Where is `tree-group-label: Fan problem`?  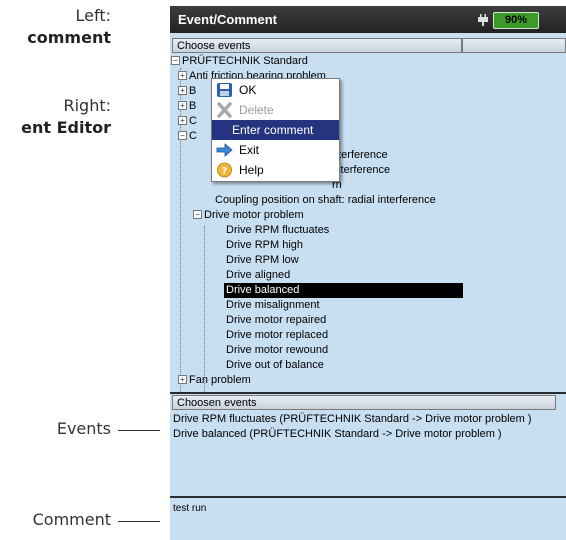
tree-group-label: Fan problem is located at coordinates (220, 380).